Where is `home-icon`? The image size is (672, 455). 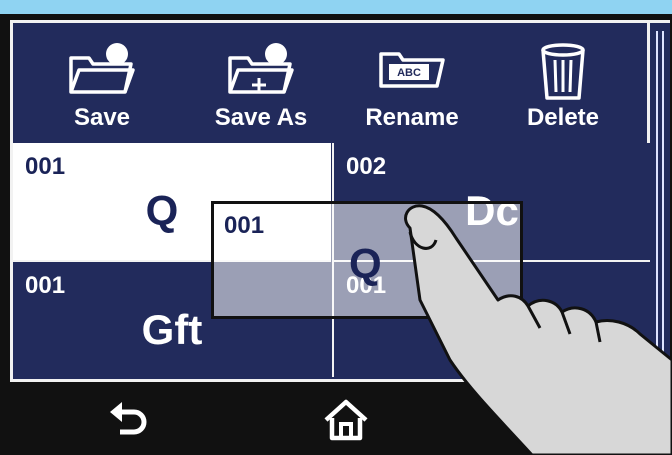 home-icon is located at coordinates (346, 420).